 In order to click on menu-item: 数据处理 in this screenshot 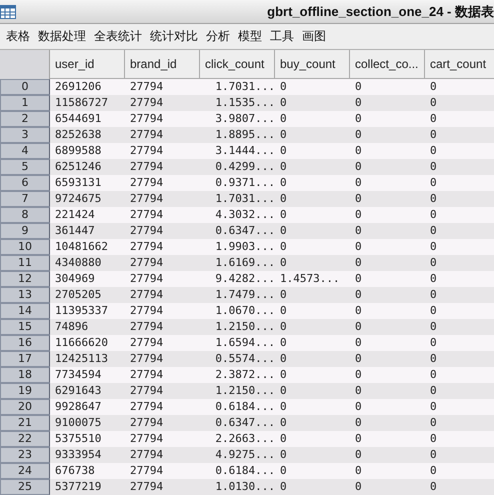, I will do `click(62, 36)`.